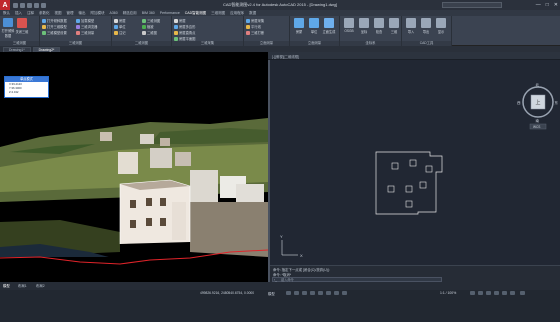  Describe the element at coordinates (538, 102) in the screenshot. I see `viewcube: 上 北 南 东 西` at that location.